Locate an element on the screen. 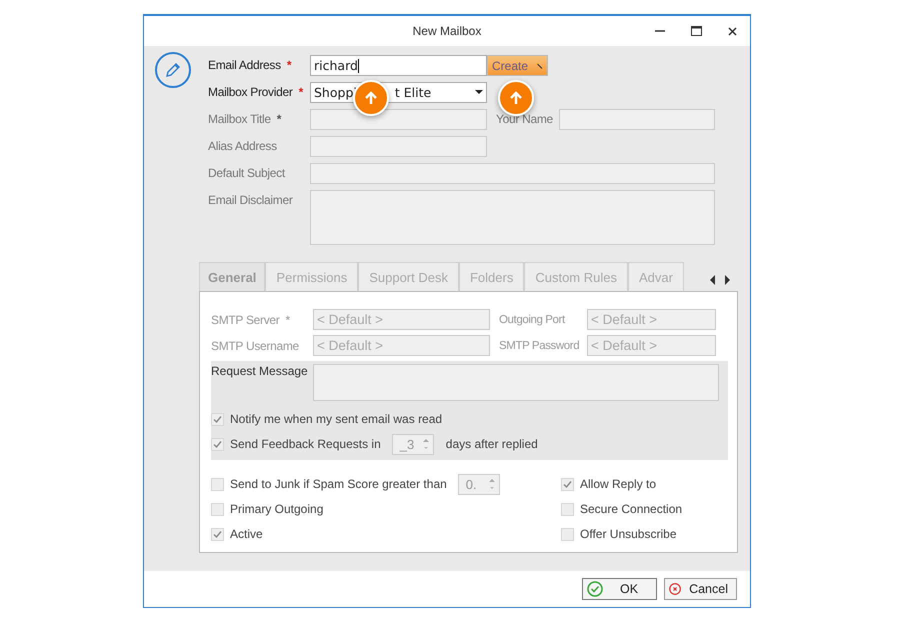 Image resolution: width=900 pixels, height=620 pixels. check-icon is located at coordinates (595, 589).